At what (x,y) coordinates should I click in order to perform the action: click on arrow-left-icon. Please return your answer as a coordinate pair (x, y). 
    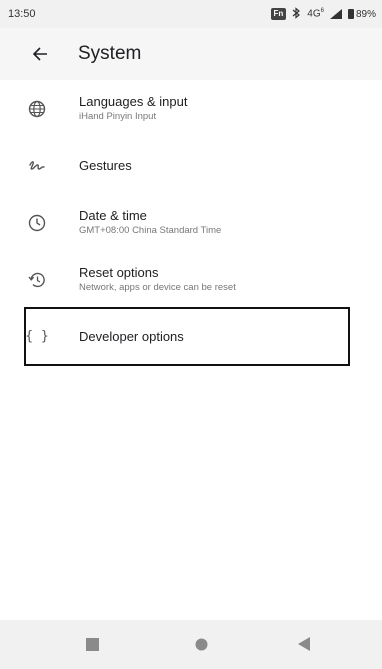
    Looking at the image, I should click on (39, 54).